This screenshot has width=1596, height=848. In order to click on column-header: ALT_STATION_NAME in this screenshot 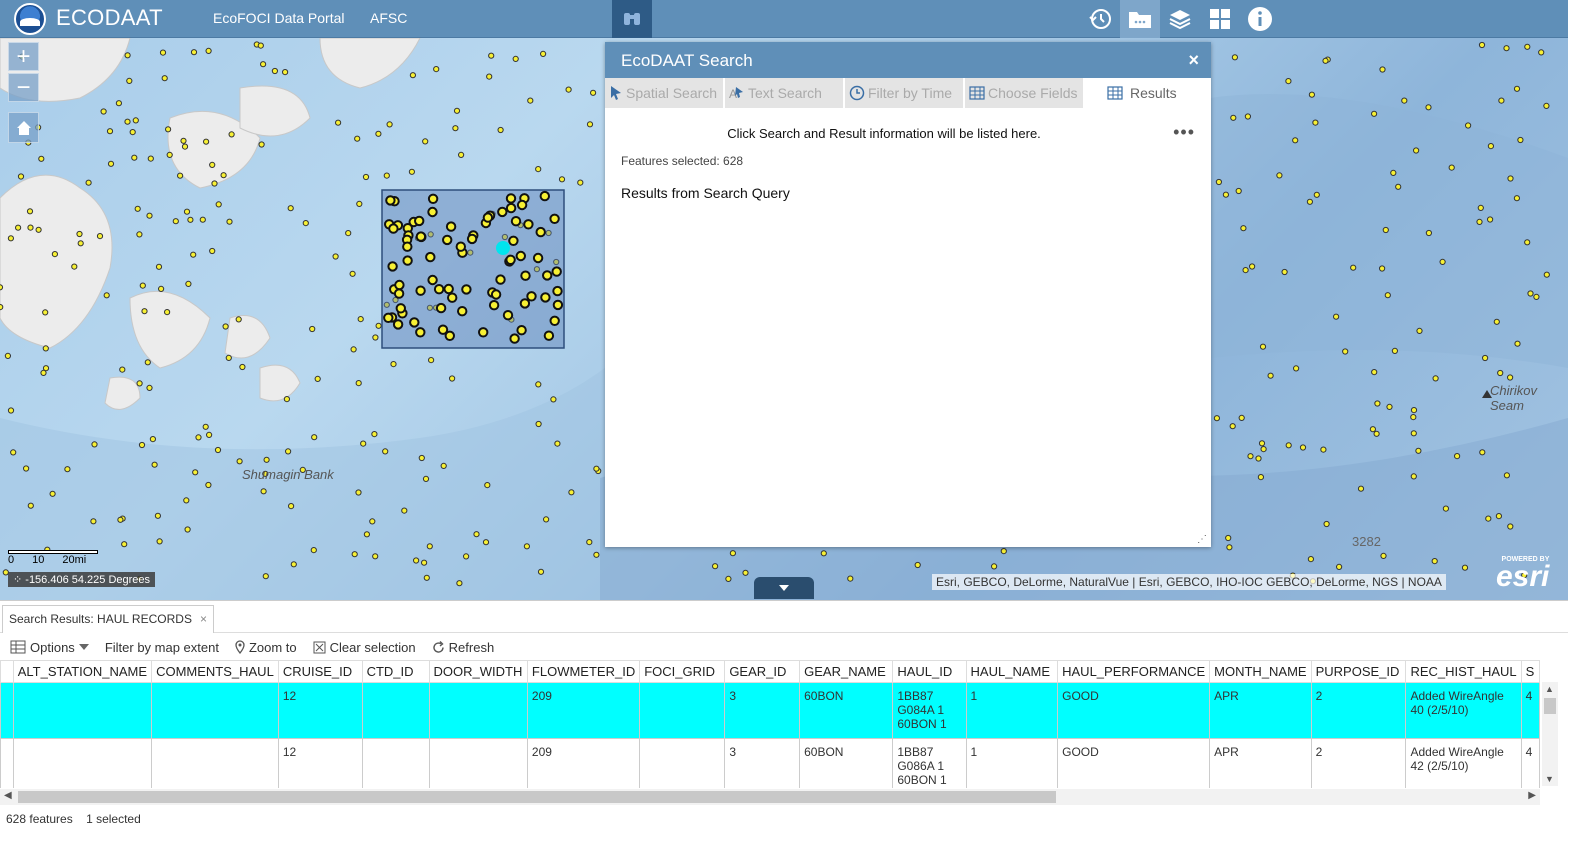, I will do `click(82, 671)`.